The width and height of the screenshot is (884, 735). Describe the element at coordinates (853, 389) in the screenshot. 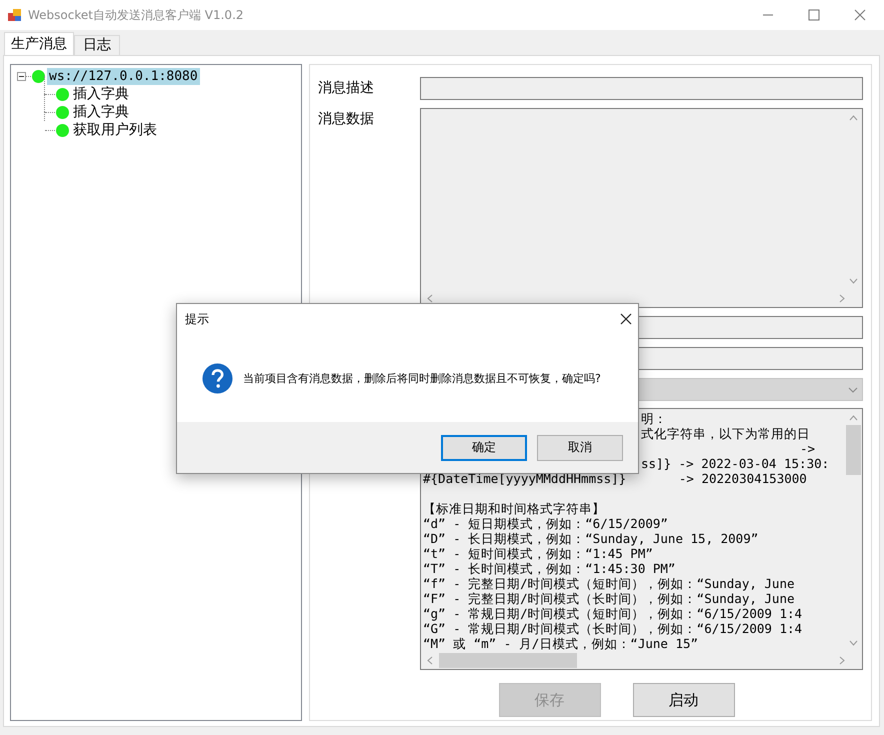

I see `chevron-down-icon` at that location.